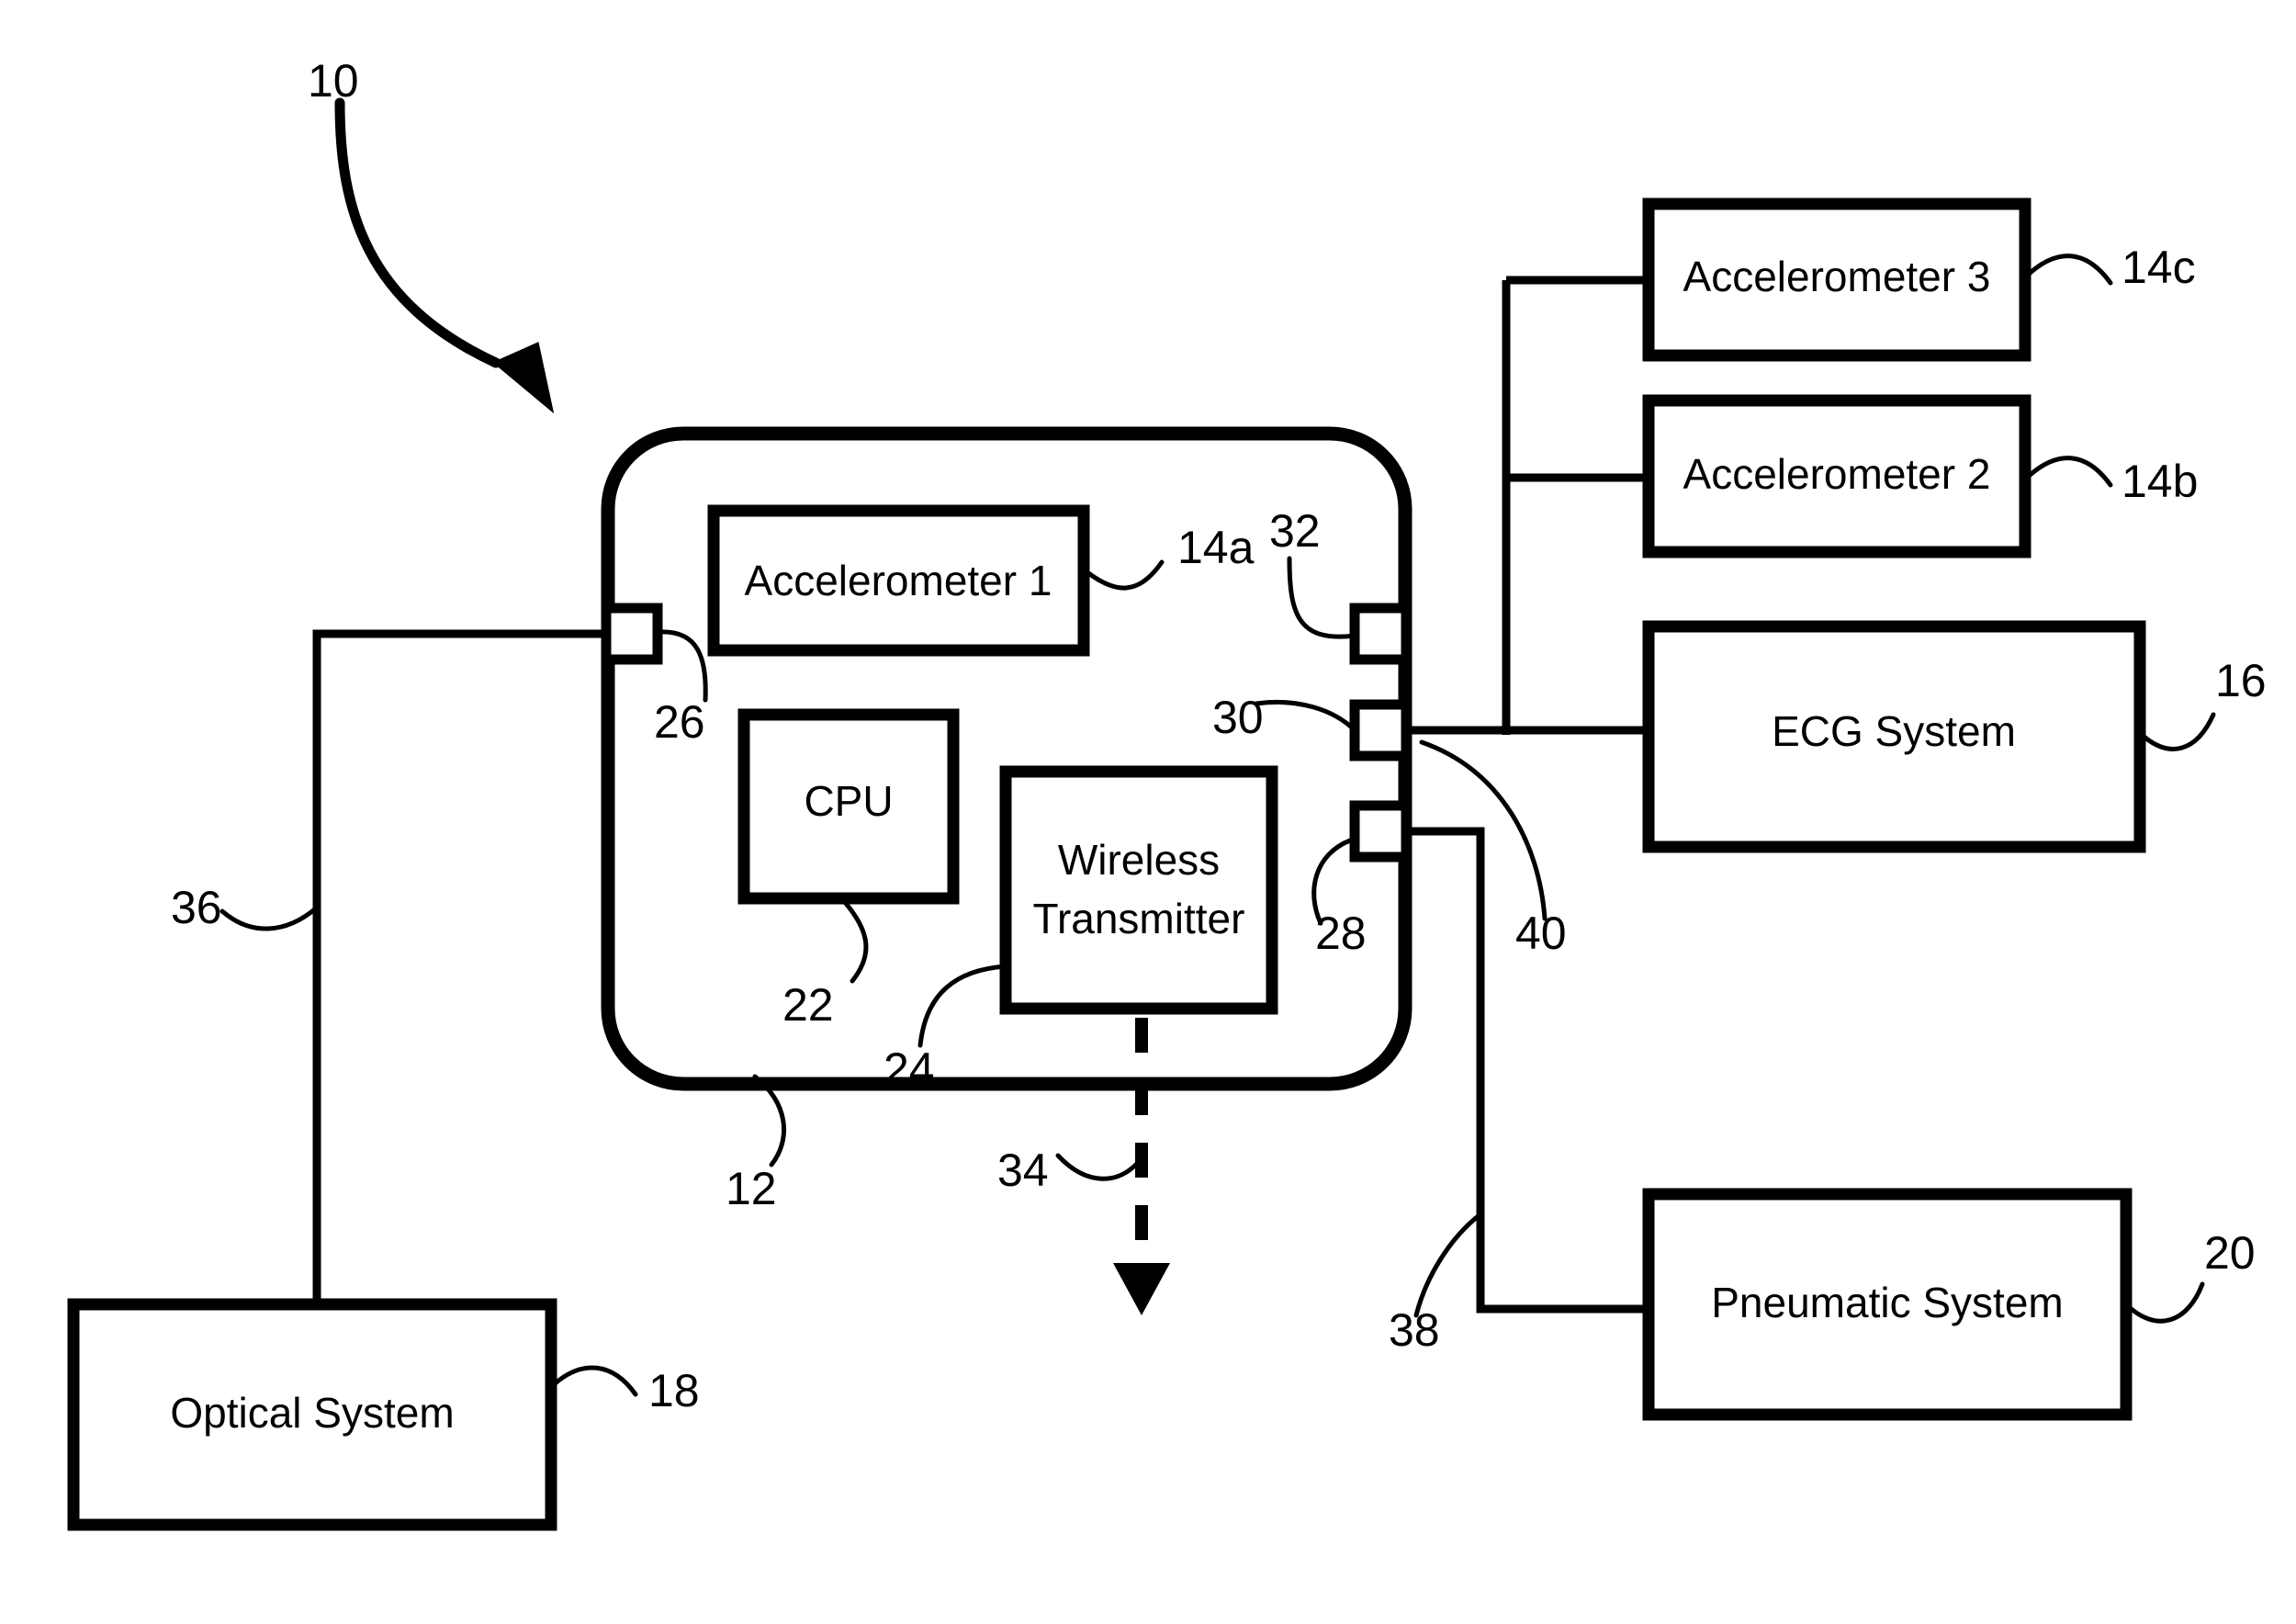 The width and height of the screenshot is (2296, 1624). What do you see at coordinates (1023, 1170) in the screenshot?
I see `ref-label-34: 34` at bounding box center [1023, 1170].